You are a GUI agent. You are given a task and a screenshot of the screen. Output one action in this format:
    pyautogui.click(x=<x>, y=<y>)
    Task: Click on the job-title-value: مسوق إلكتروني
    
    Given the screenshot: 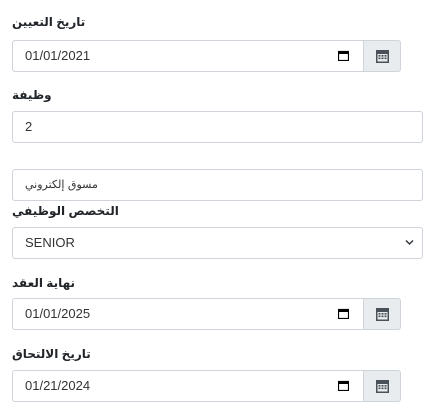 What is the action you would take?
    pyautogui.click(x=61, y=184)
    